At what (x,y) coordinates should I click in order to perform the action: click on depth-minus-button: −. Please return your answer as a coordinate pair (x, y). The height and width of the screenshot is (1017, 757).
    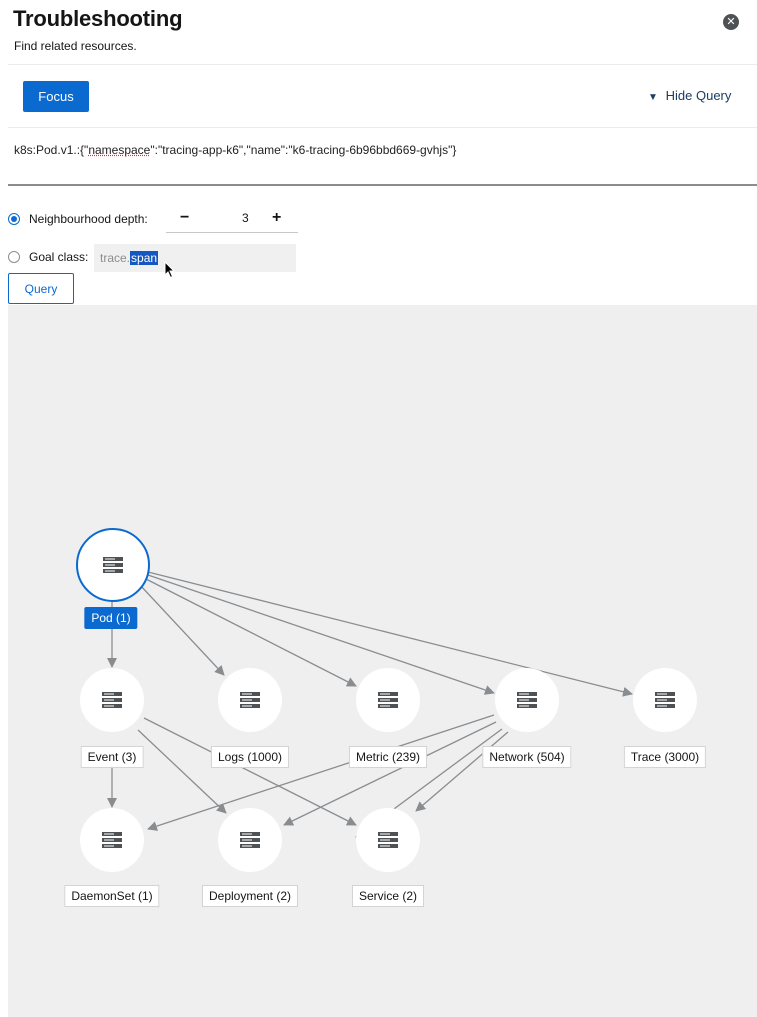
    Looking at the image, I should click on (184, 218).